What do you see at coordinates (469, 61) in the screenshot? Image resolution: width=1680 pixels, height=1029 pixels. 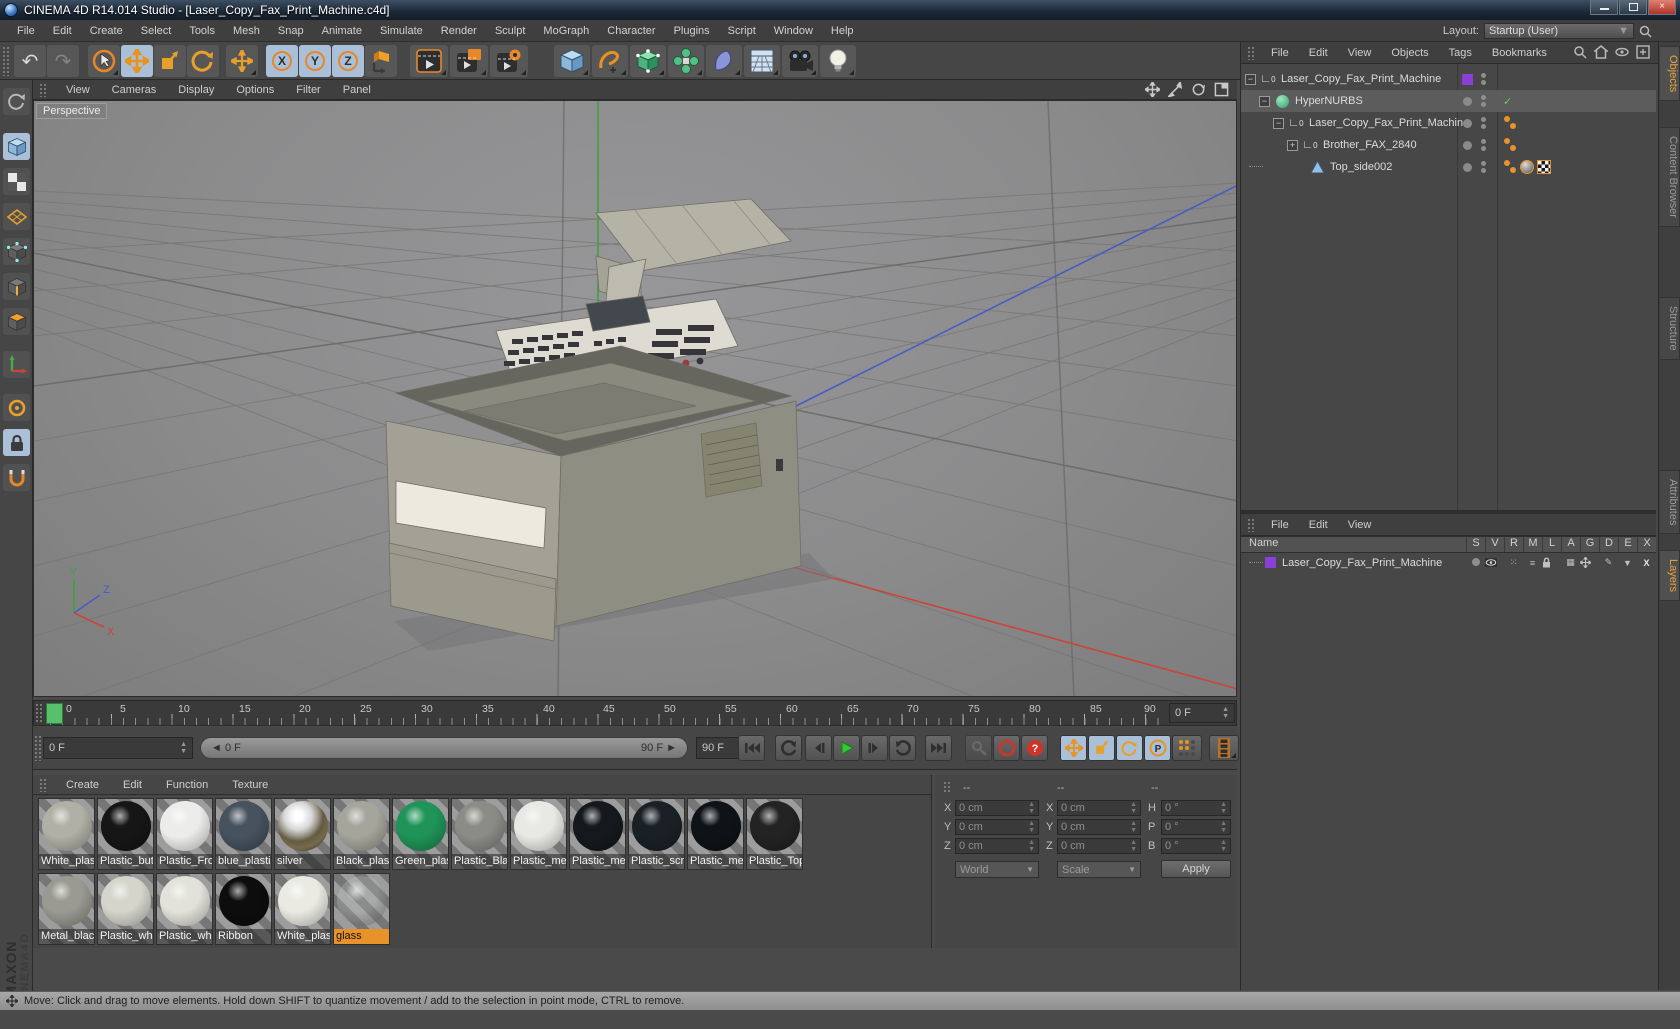 I see `render-to-picture-viewer-button` at bounding box center [469, 61].